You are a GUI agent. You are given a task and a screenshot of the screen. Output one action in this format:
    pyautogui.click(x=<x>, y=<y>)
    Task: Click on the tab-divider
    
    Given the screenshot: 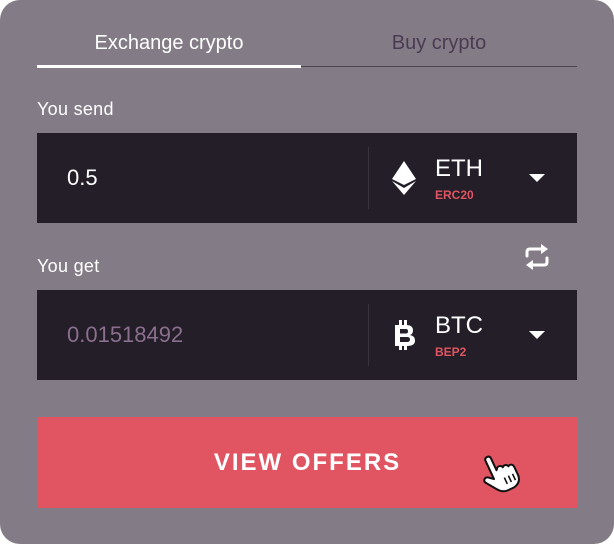 What is the action you would take?
    pyautogui.click(x=439, y=66)
    